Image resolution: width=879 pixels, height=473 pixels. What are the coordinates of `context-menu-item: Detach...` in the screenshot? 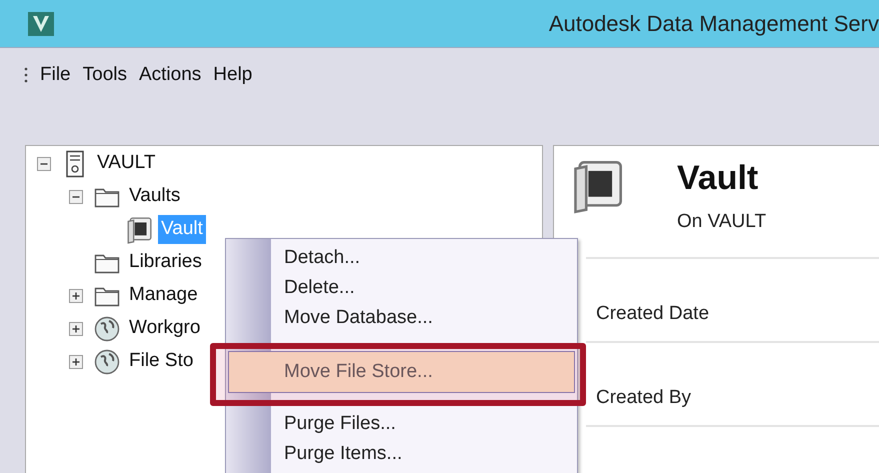 It's located at (401, 258).